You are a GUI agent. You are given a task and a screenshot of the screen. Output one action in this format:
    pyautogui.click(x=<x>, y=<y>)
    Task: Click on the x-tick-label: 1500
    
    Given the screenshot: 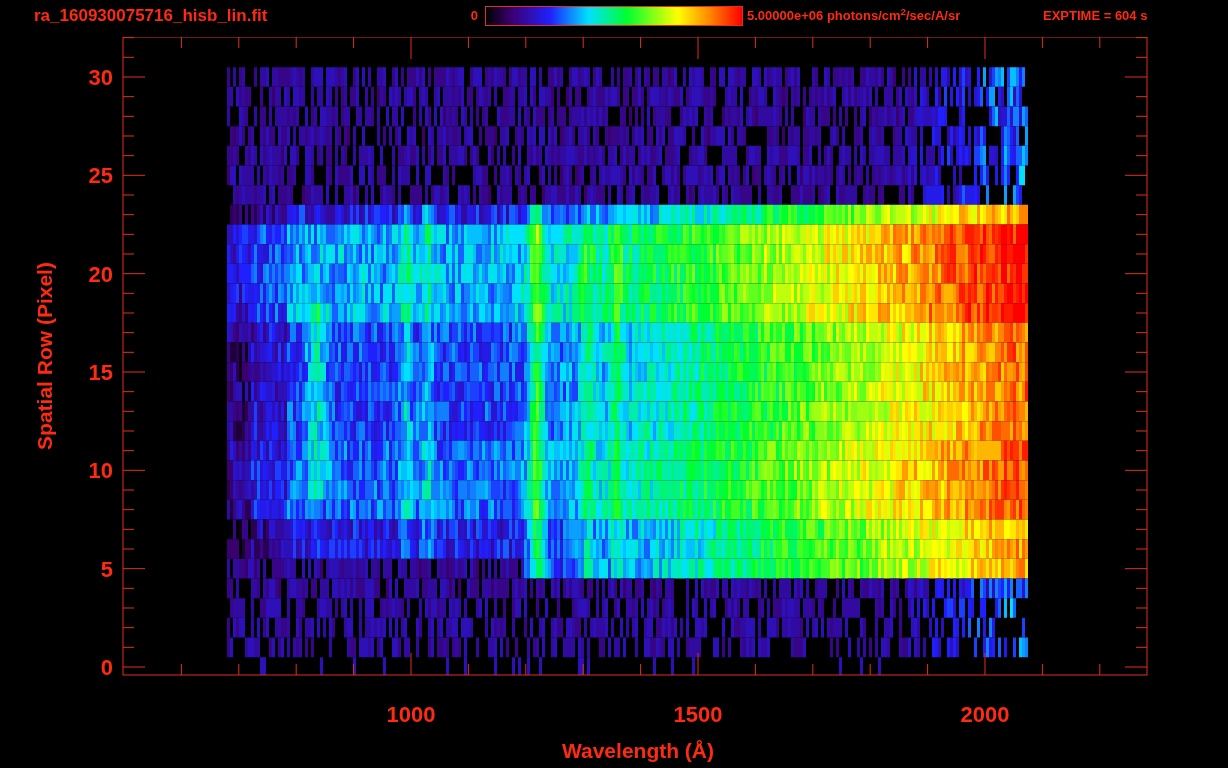 What is the action you would take?
    pyautogui.click(x=698, y=714)
    